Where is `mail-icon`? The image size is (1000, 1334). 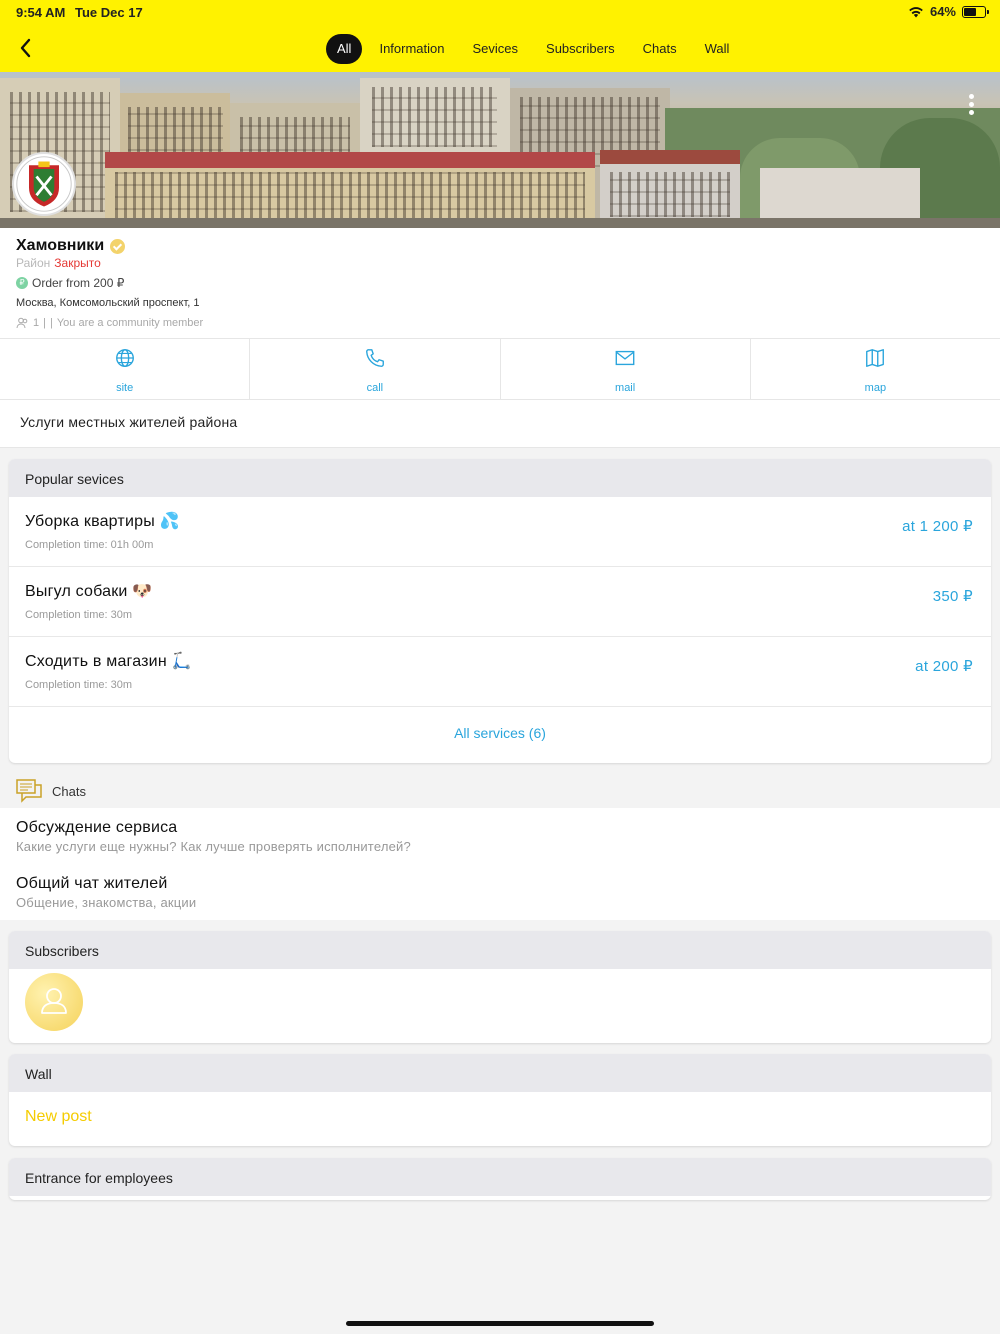 mail-icon is located at coordinates (625, 358).